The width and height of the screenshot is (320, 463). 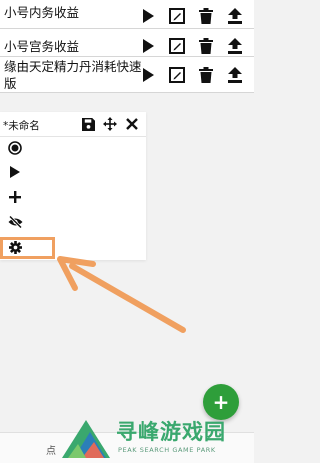 What do you see at coordinates (73, 75) in the screenshot?
I see `script-name: 缘由天定精力丹消耗快速版` at bounding box center [73, 75].